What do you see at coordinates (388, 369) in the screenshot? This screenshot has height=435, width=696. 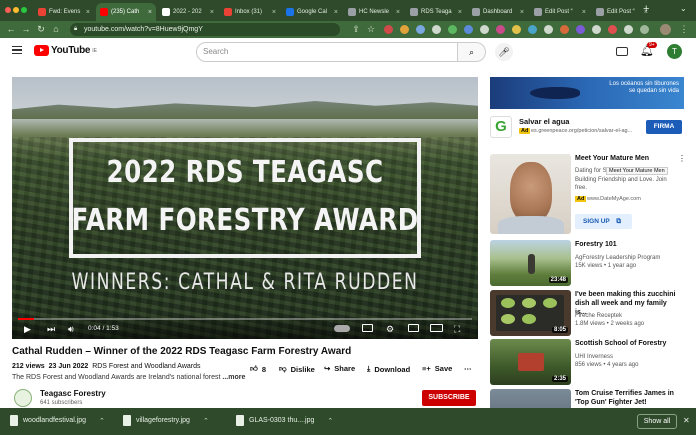 I see `download-button: ⤓ Download` at bounding box center [388, 369].